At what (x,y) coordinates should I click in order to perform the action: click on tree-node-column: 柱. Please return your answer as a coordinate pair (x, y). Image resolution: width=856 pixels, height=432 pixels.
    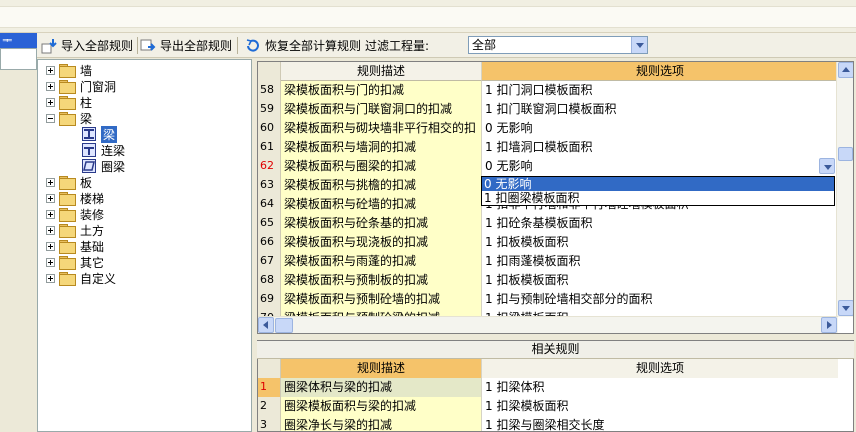
    Looking at the image, I should click on (69, 102).